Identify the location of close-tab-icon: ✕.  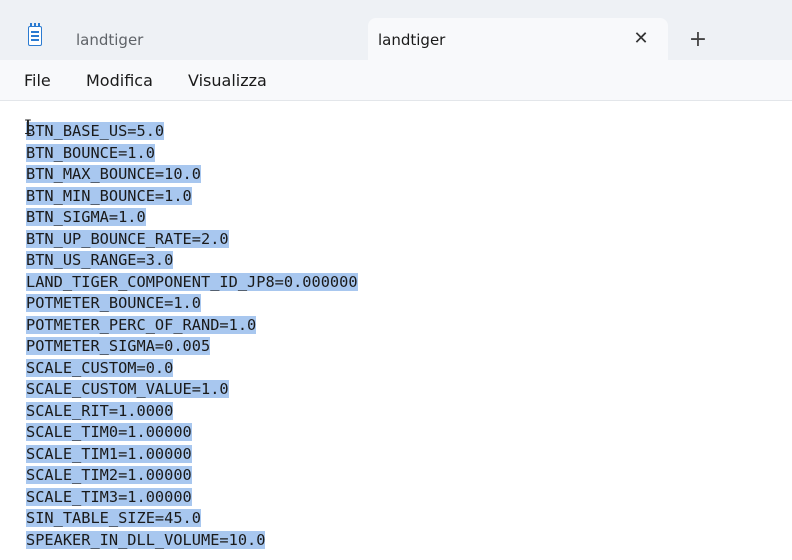
(641, 39).